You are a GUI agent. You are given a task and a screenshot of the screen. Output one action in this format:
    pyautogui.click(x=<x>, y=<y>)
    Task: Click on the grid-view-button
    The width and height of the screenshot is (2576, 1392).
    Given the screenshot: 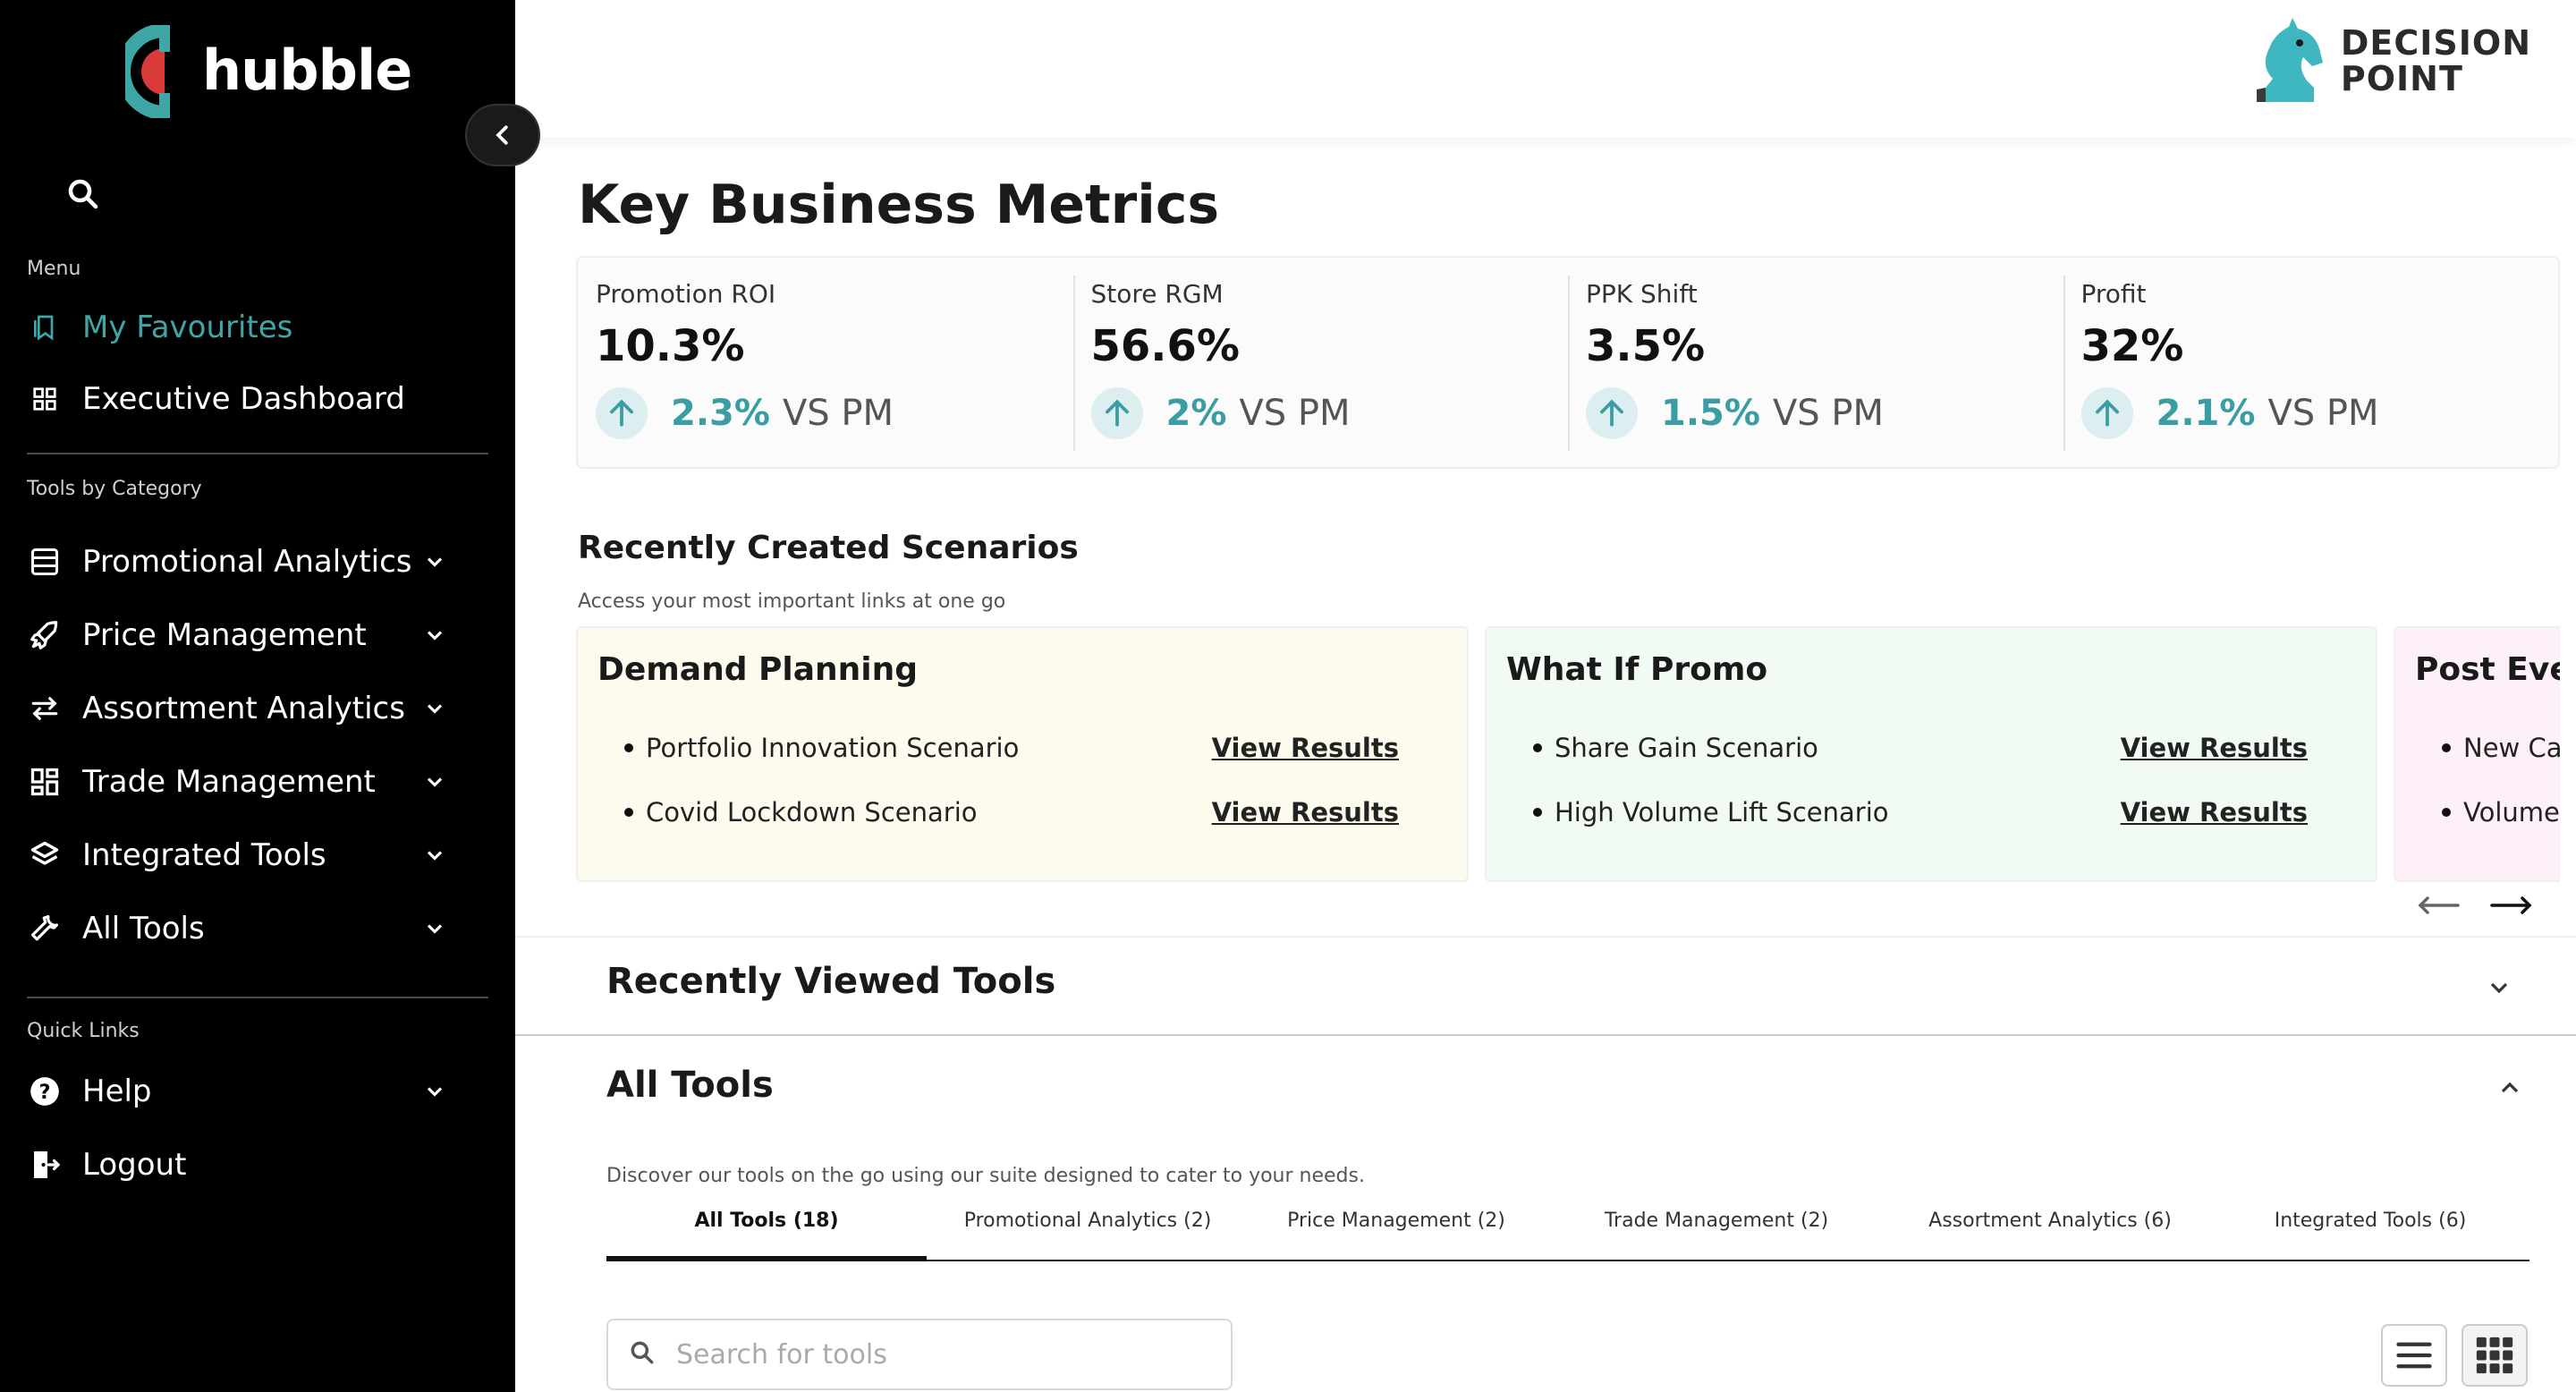 What is the action you would take?
    pyautogui.click(x=2495, y=1355)
    